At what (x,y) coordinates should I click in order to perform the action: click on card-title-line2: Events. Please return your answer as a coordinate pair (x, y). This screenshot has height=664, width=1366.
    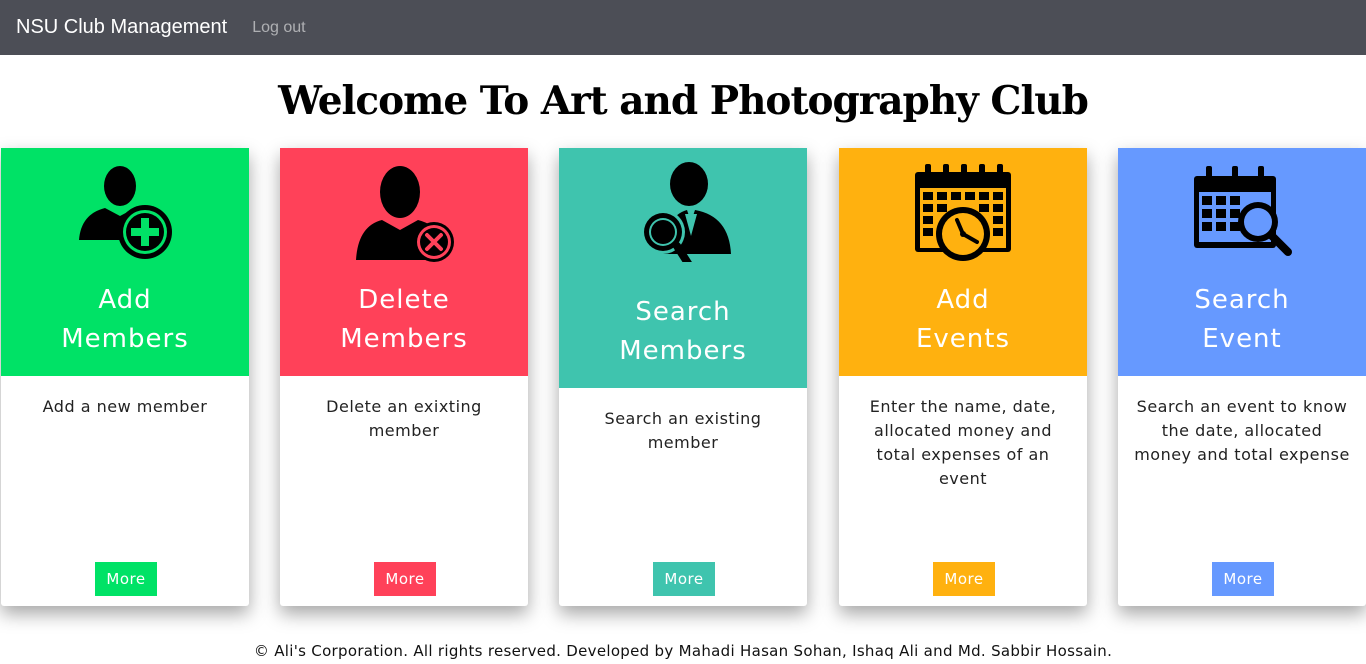
    Looking at the image, I should click on (963, 339).